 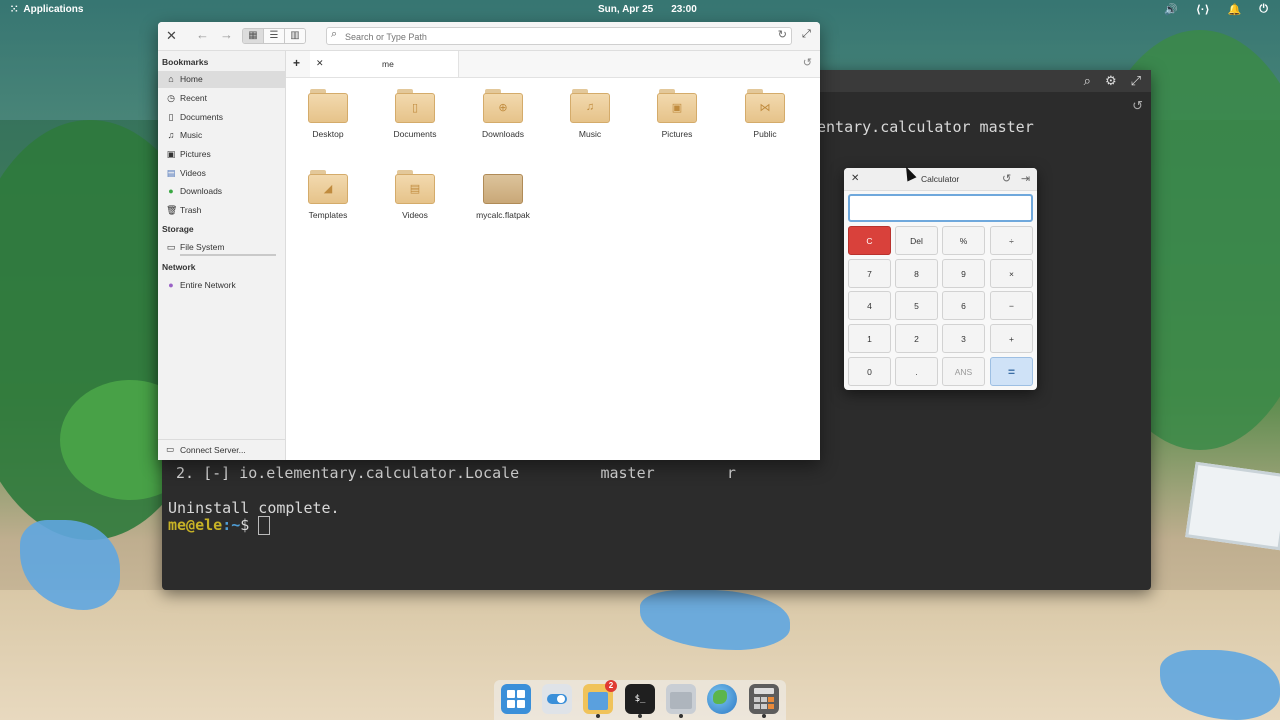 I want to click on prompt-user: me@ele, so click(x=195, y=525).